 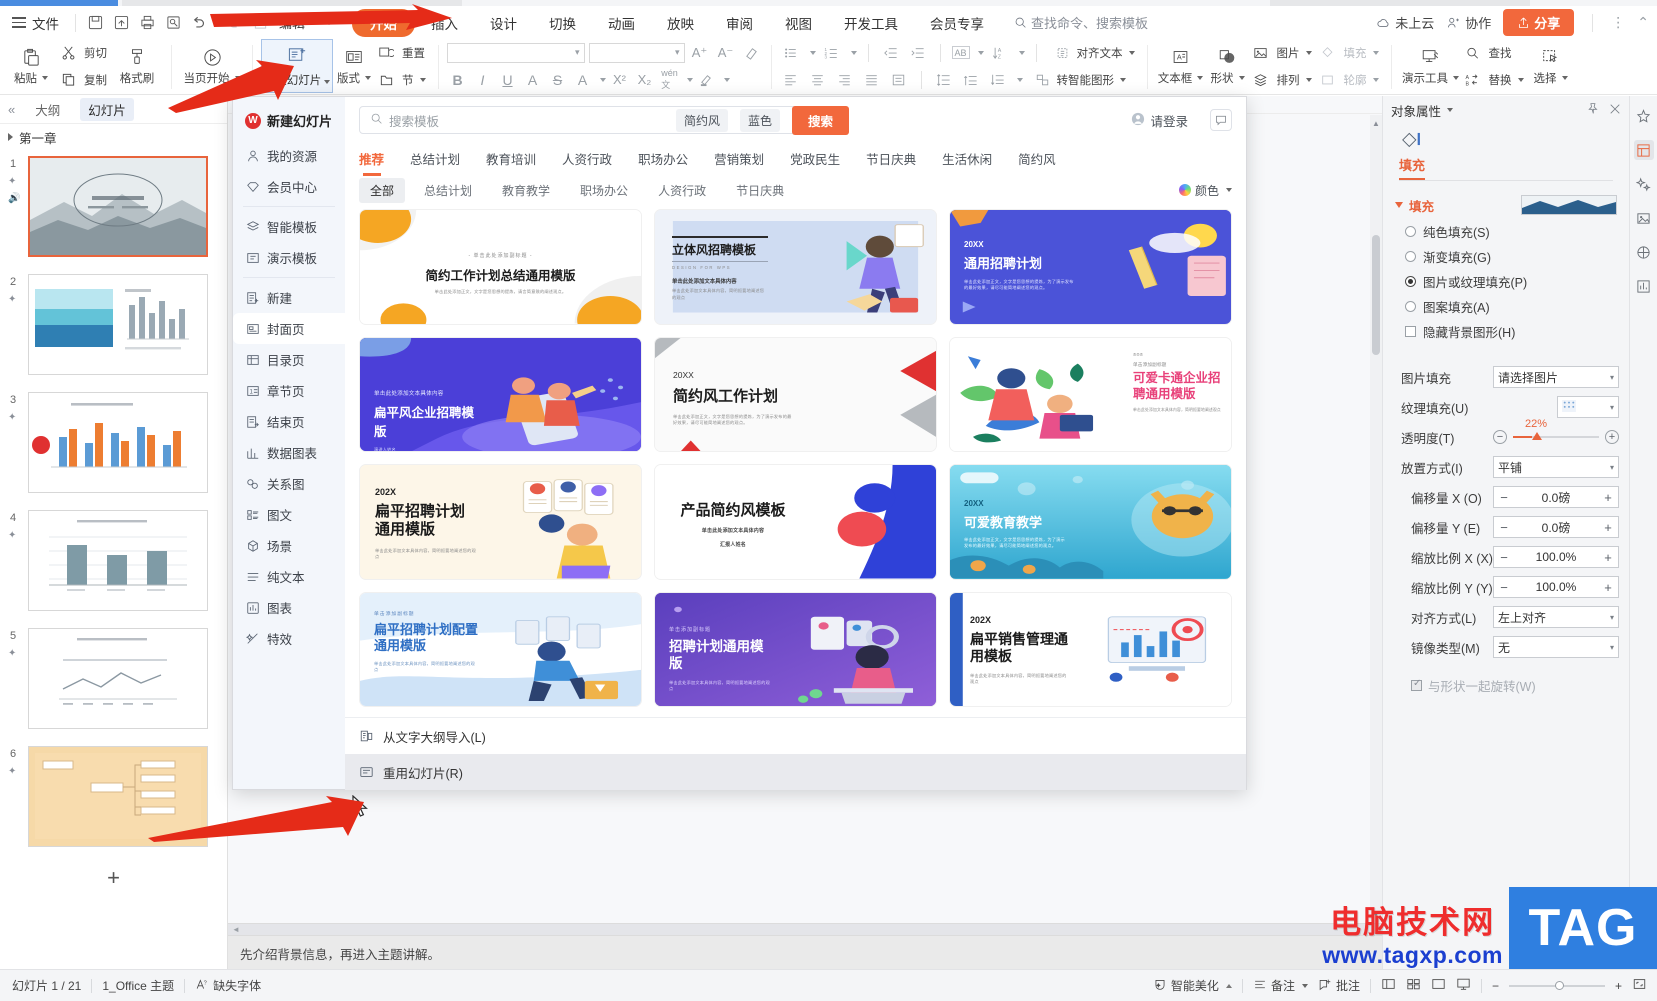 What do you see at coordinates (483, 80) in the screenshot?
I see `italic-icon: I` at bounding box center [483, 80].